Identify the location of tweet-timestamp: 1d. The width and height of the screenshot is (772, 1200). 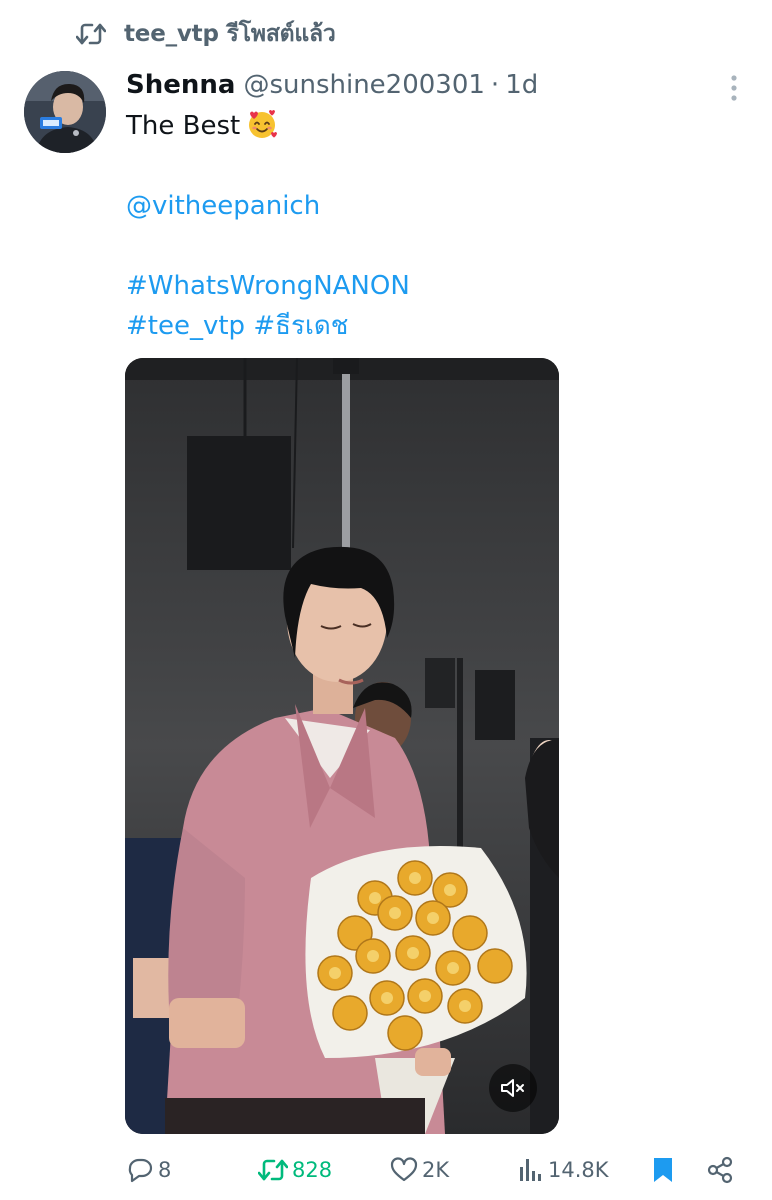
(521, 85).